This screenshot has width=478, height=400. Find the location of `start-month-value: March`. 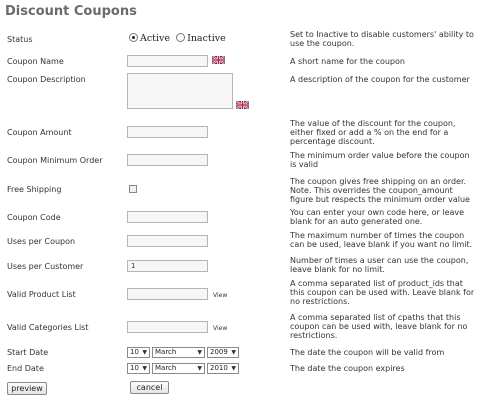

start-month-value: March is located at coordinates (166, 352).